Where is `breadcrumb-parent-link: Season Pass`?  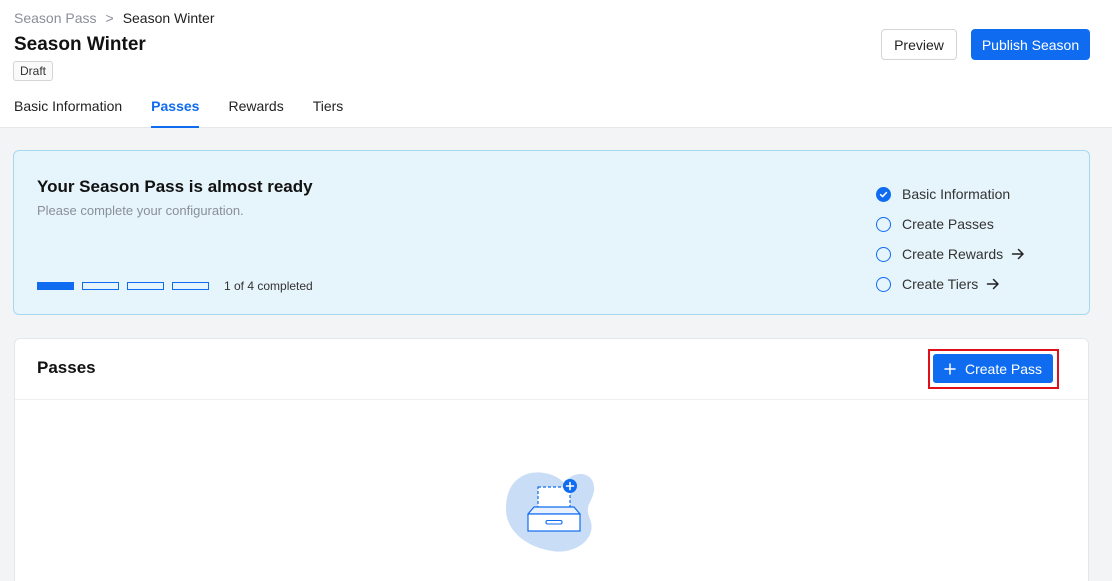
breadcrumb-parent-link: Season Pass is located at coordinates (55, 18).